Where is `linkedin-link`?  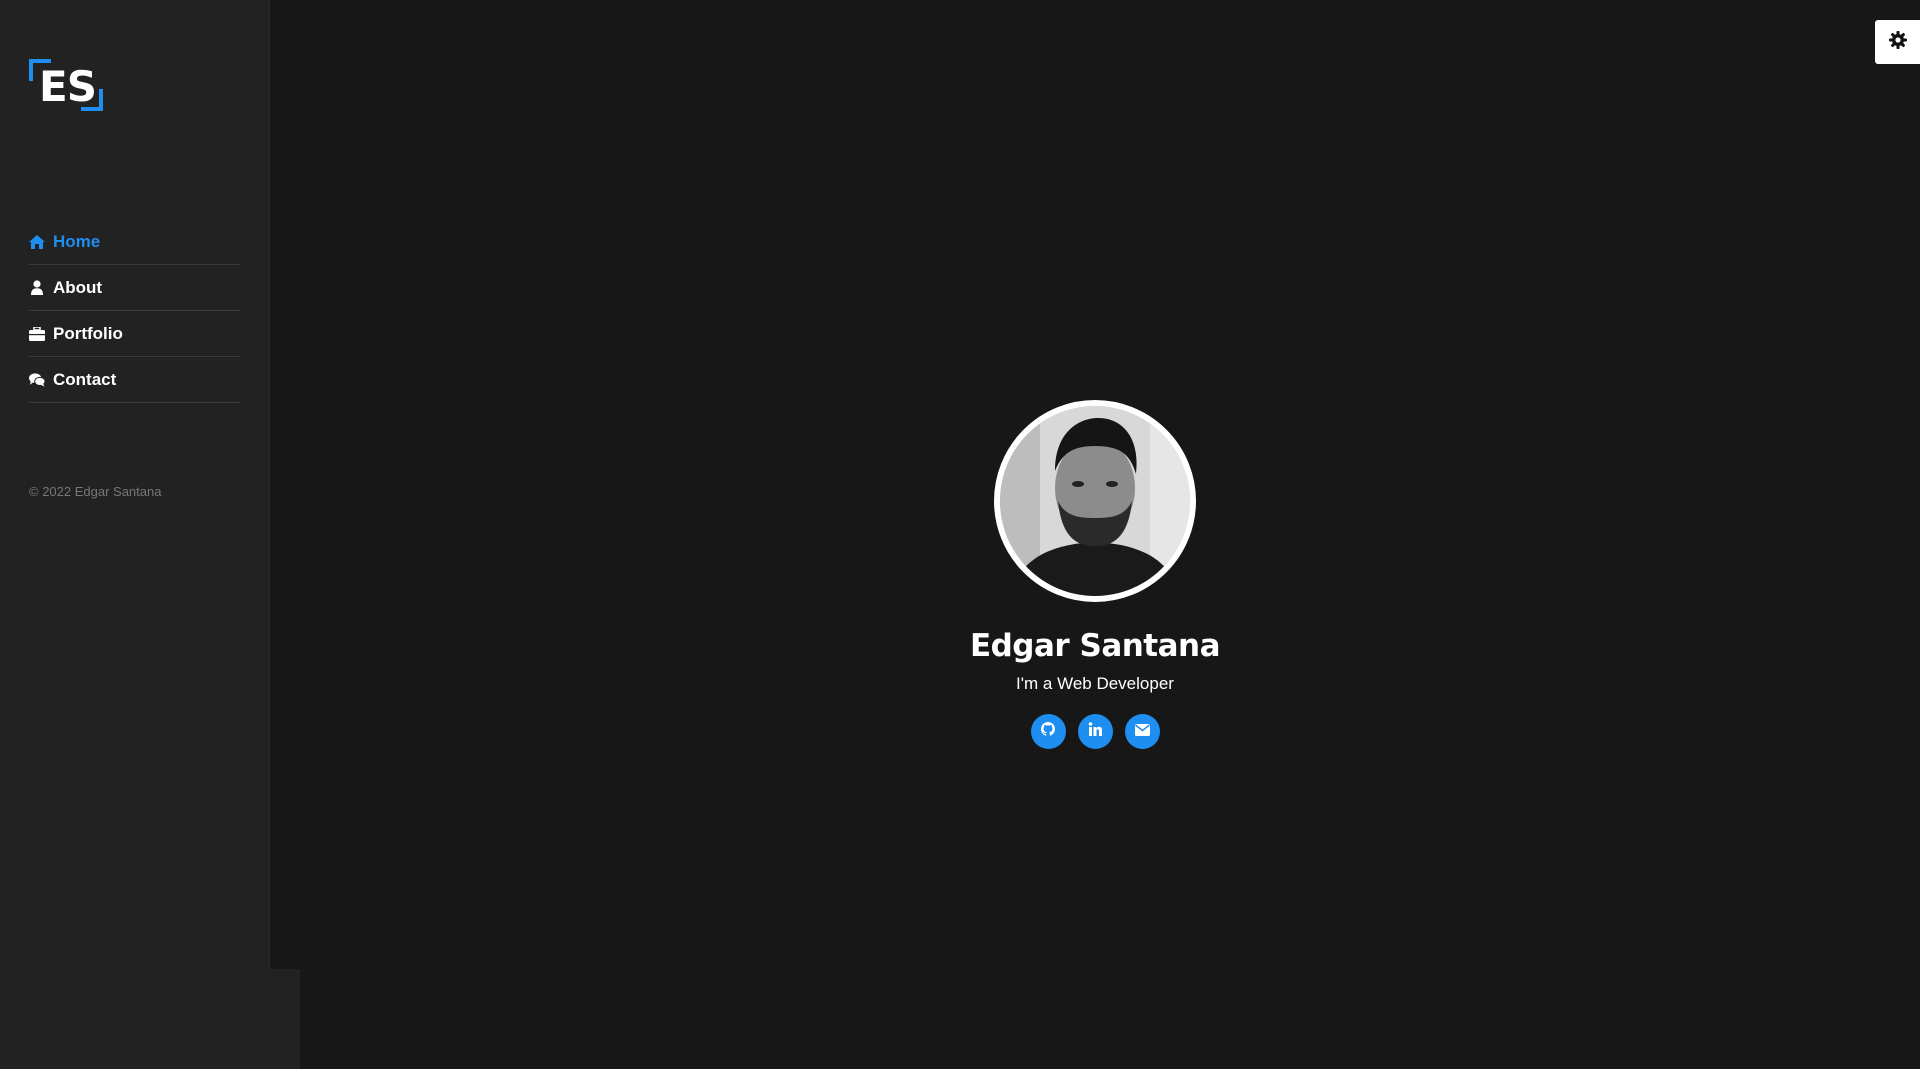 linkedin-link is located at coordinates (1095, 731).